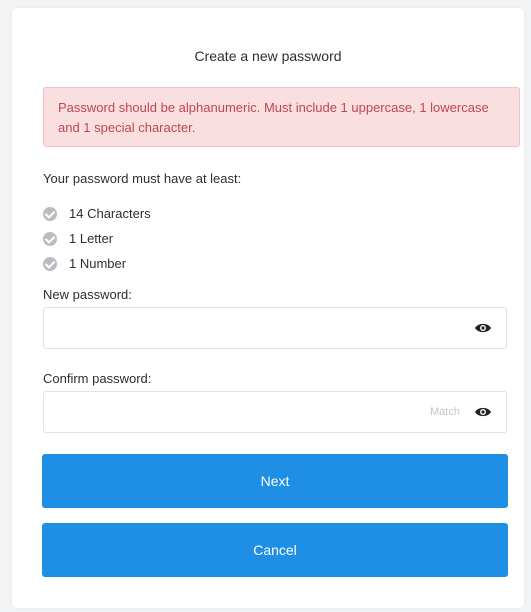  Describe the element at coordinates (142, 178) in the screenshot. I see `requirements-heading: Your password must have at least:` at that location.